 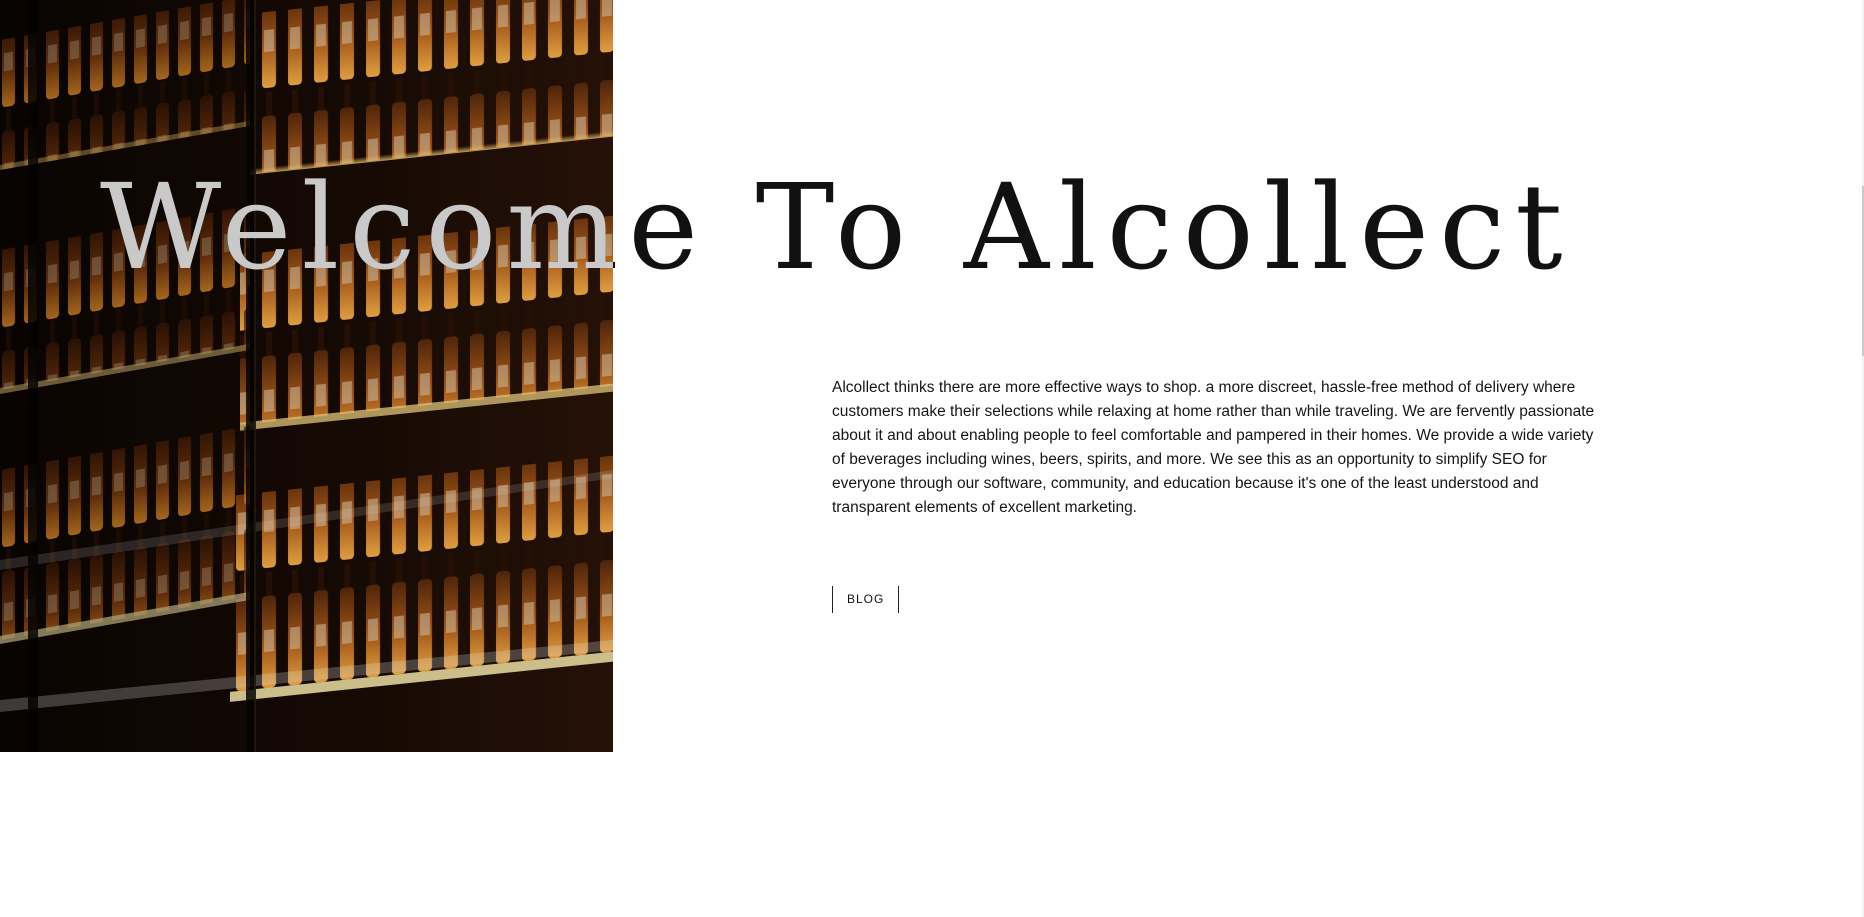 What do you see at coordinates (866, 599) in the screenshot?
I see `blog-button: BLOG` at bounding box center [866, 599].